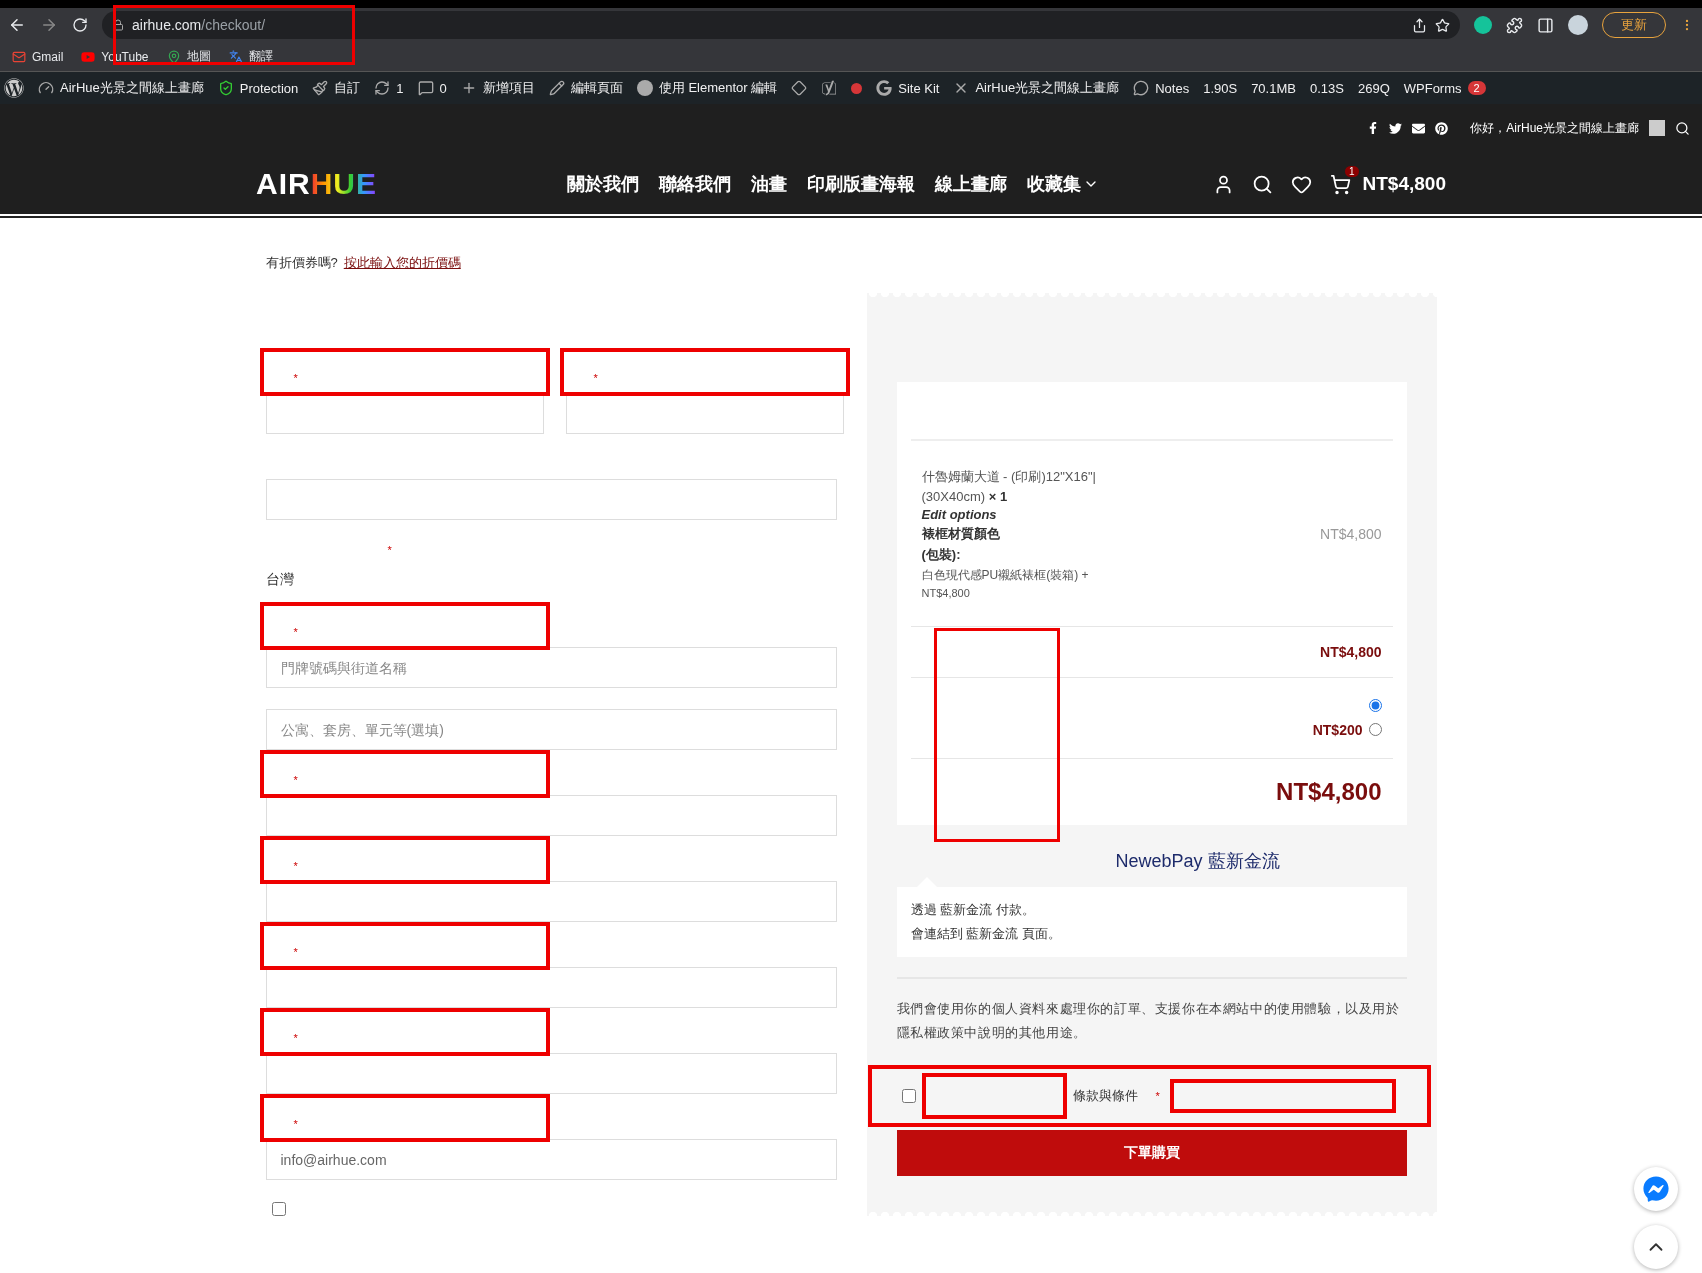 The height and width of the screenshot is (1273, 1702). Describe the element at coordinates (857, 88) in the screenshot. I see `dot-icon` at that location.